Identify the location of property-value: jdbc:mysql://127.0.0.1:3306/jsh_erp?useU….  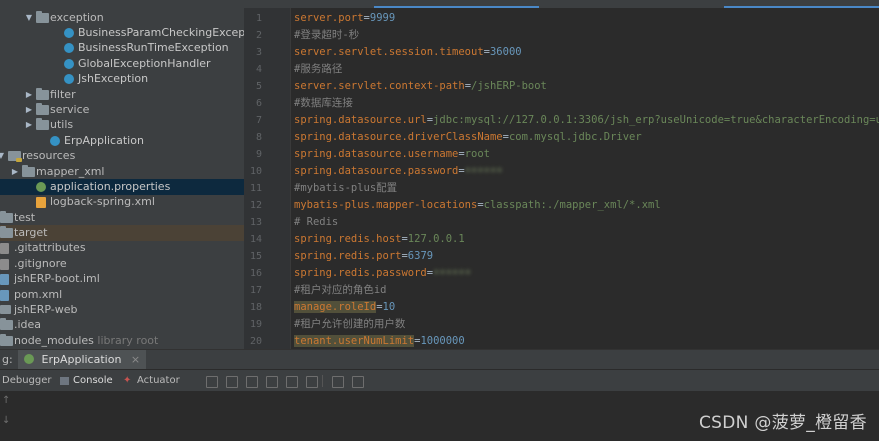
(656, 120).